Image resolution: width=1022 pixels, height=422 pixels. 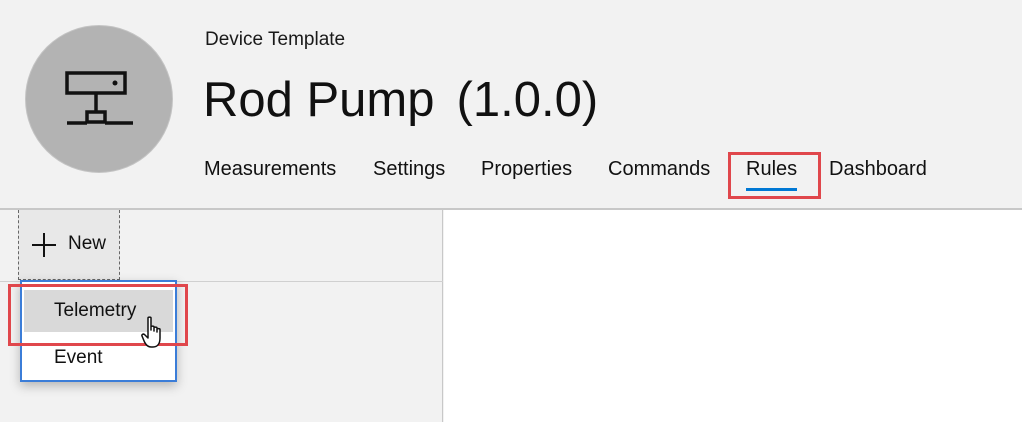 What do you see at coordinates (526, 169) in the screenshot?
I see `tab-properties: Properties` at bounding box center [526, 169].